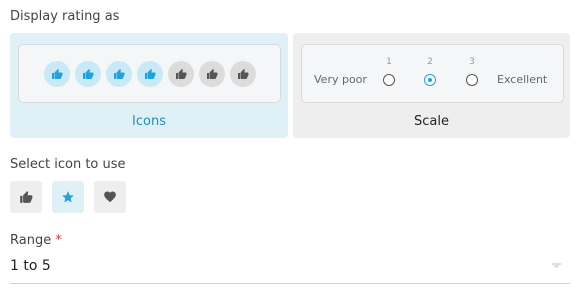  What do you see at coordinates (430, 62) in the screenshot?
I see `scale-number-2: 2` at bounding box center [430, 62].